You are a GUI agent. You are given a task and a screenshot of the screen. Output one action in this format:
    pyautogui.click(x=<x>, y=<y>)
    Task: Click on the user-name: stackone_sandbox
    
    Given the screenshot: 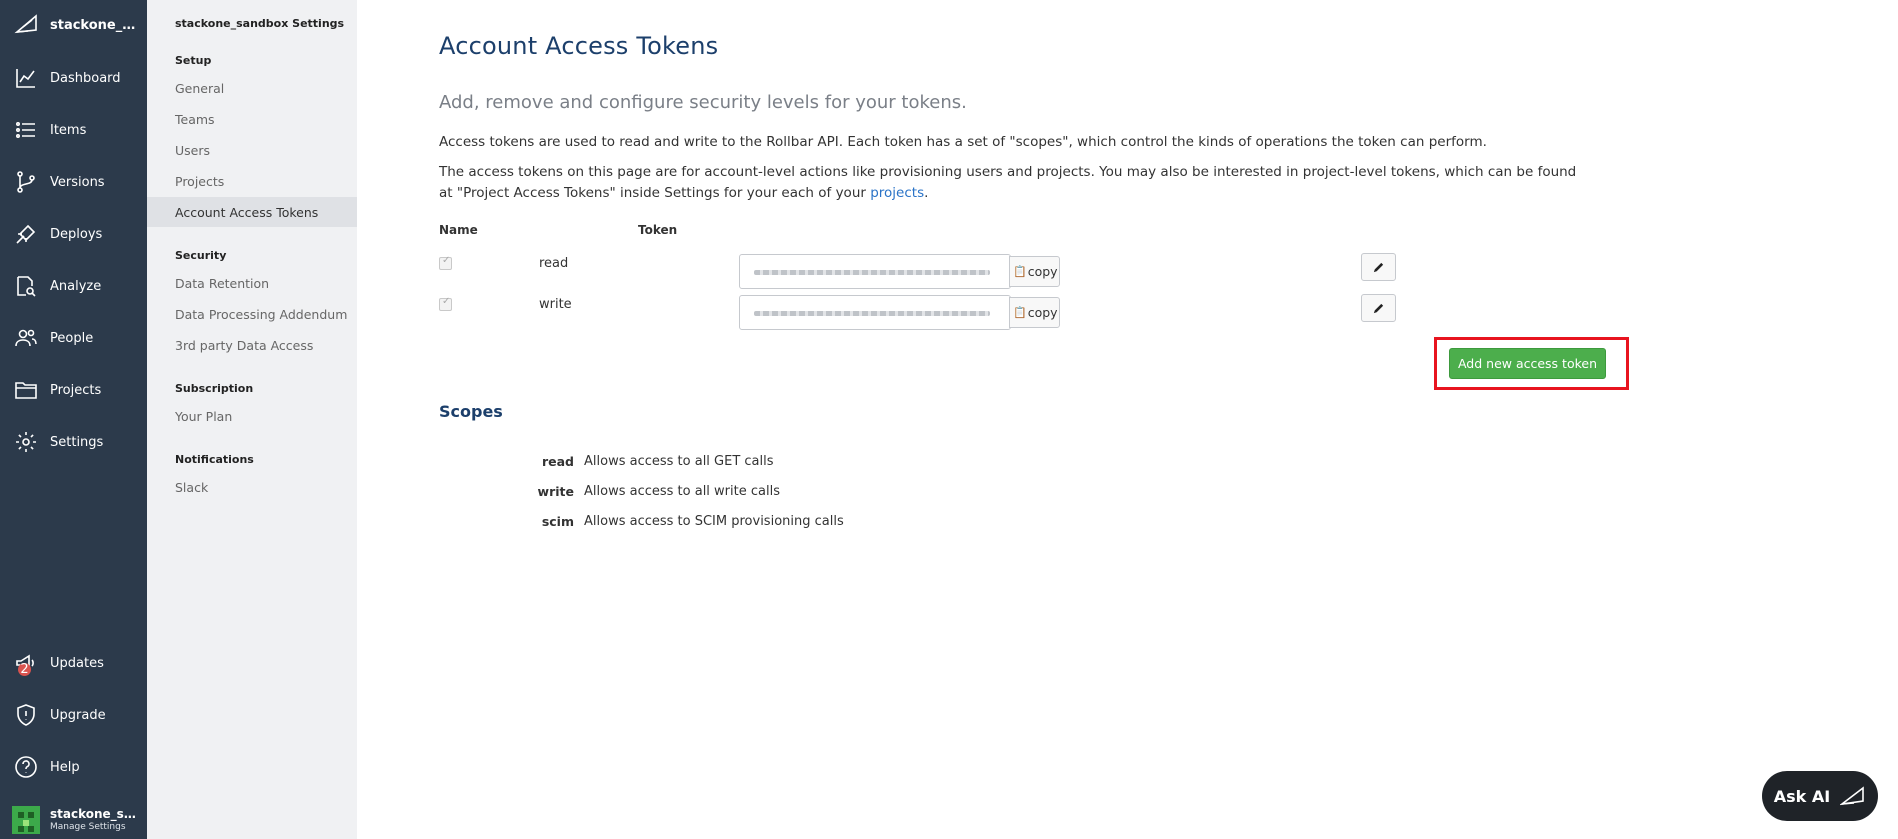 What is the action you would take?
    pyautogui.click(x=95, y=813)
    